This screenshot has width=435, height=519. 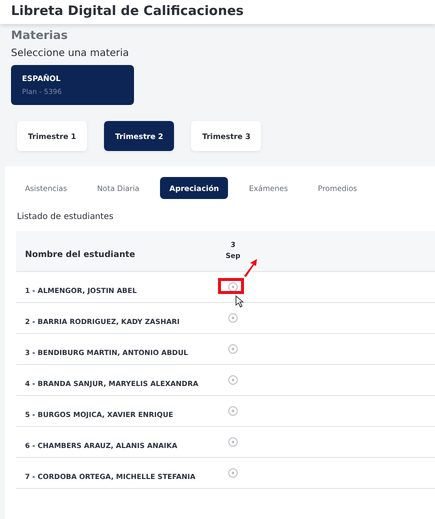 What do you see at coordinates (239, 301) in the screenshot?
I see `cursor-icon` at bounding box center [239, 301].